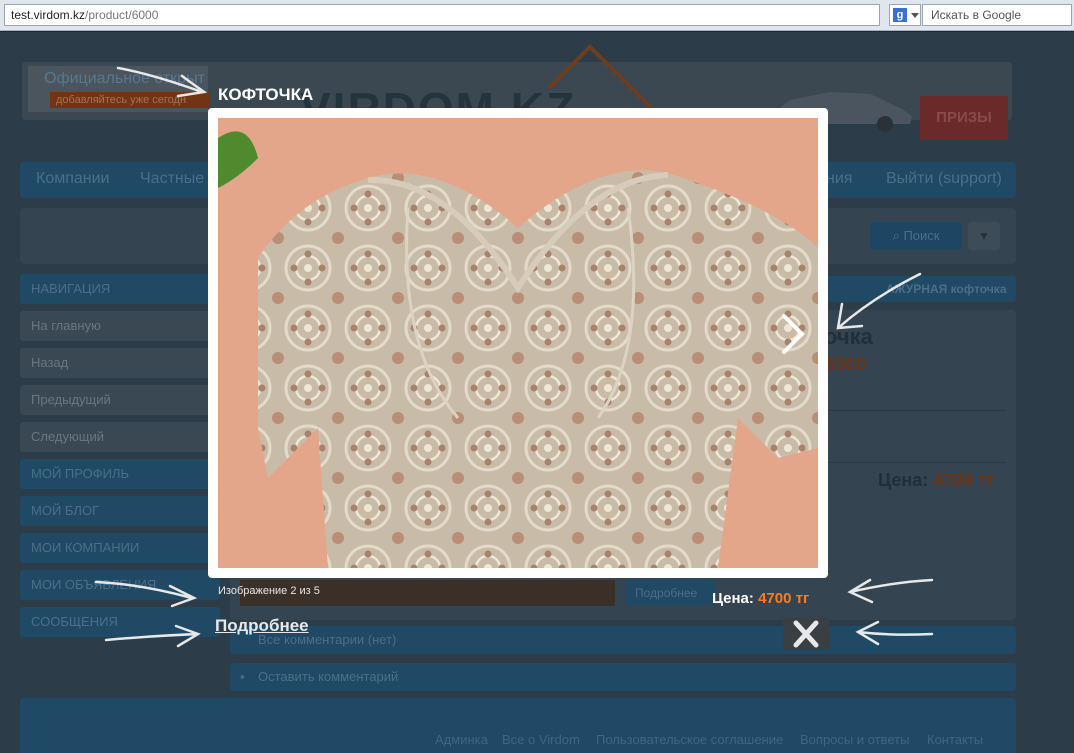 The height and width of the screenshot is (753, 1074). What do you see at coordinates (964, 118) in the screenshot?
I see `prize-banner: ПРИЗЫ` at bounding box center [964, 118].